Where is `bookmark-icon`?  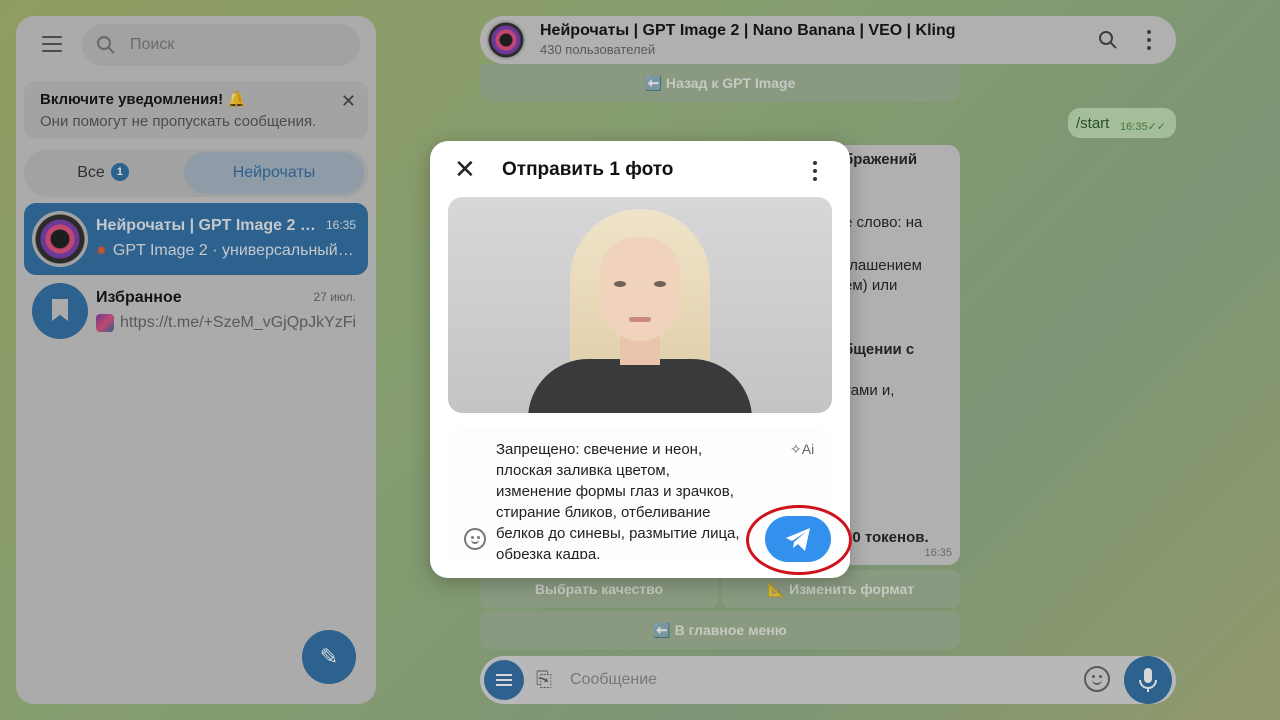 bookmark-icon is located at coordinates (60, 310).